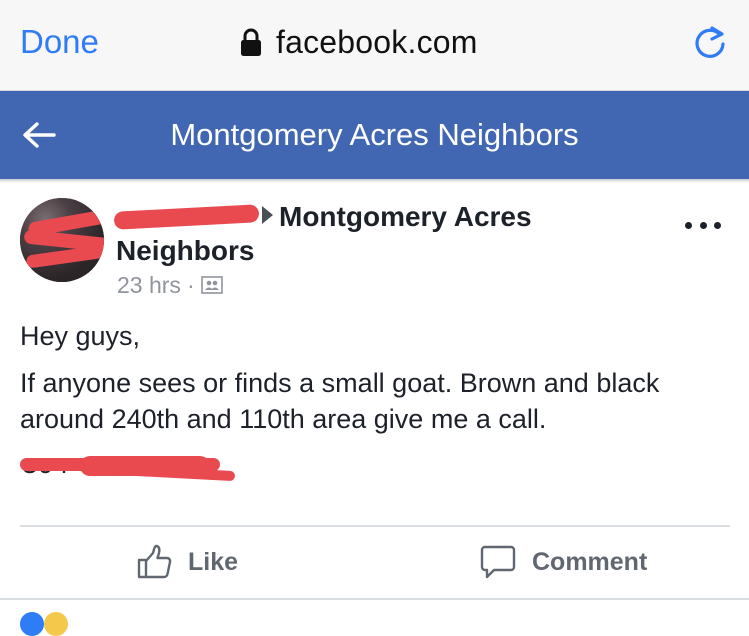 The width and height of the screenshot is (749, 636). Describe the element at coordinates (149, 285) in the screenshot. I see `post-time: 23 hrs` at that location.